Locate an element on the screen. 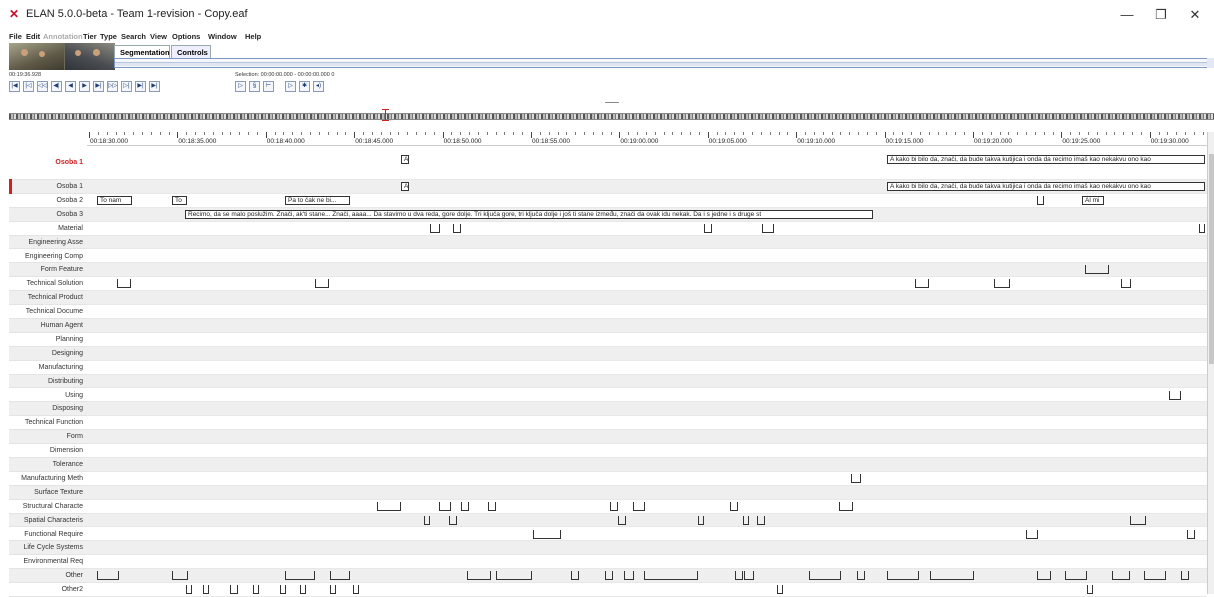 The width and height of the screenshot is (1214, 597). menu-options: Options is located at coordinates (186, 36).